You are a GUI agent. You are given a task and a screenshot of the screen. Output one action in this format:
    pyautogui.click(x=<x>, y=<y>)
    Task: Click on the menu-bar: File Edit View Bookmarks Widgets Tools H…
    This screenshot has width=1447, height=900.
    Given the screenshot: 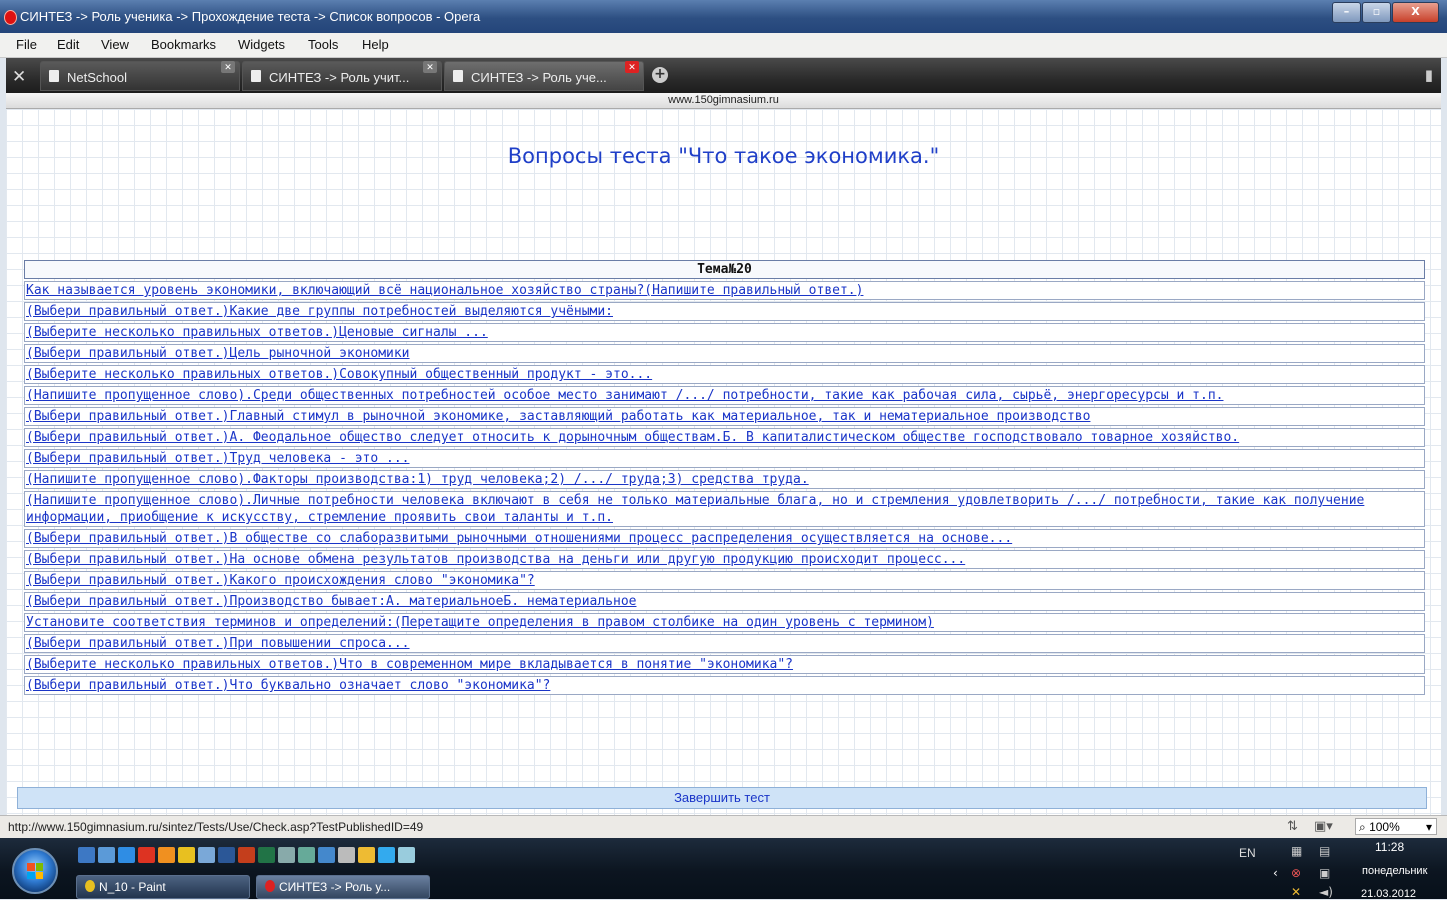 What is the action you would take?
    pyautogui.click(x=723, y=45)
    